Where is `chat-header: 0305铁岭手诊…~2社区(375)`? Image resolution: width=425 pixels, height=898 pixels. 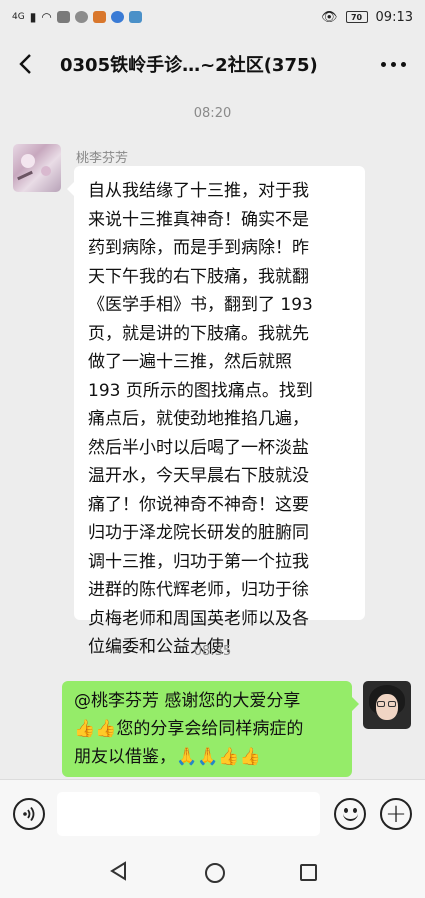 chat-header: 0305铁岭手诊…~2社区(375) is located at coordinates (212, 64).